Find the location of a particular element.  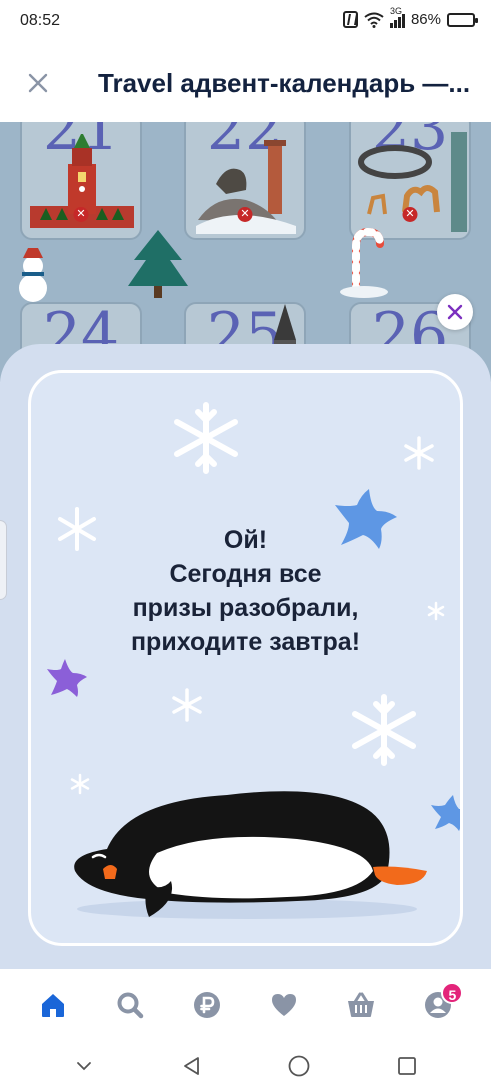

message-line: приходите завтра! is located at coordinates (245, 642).